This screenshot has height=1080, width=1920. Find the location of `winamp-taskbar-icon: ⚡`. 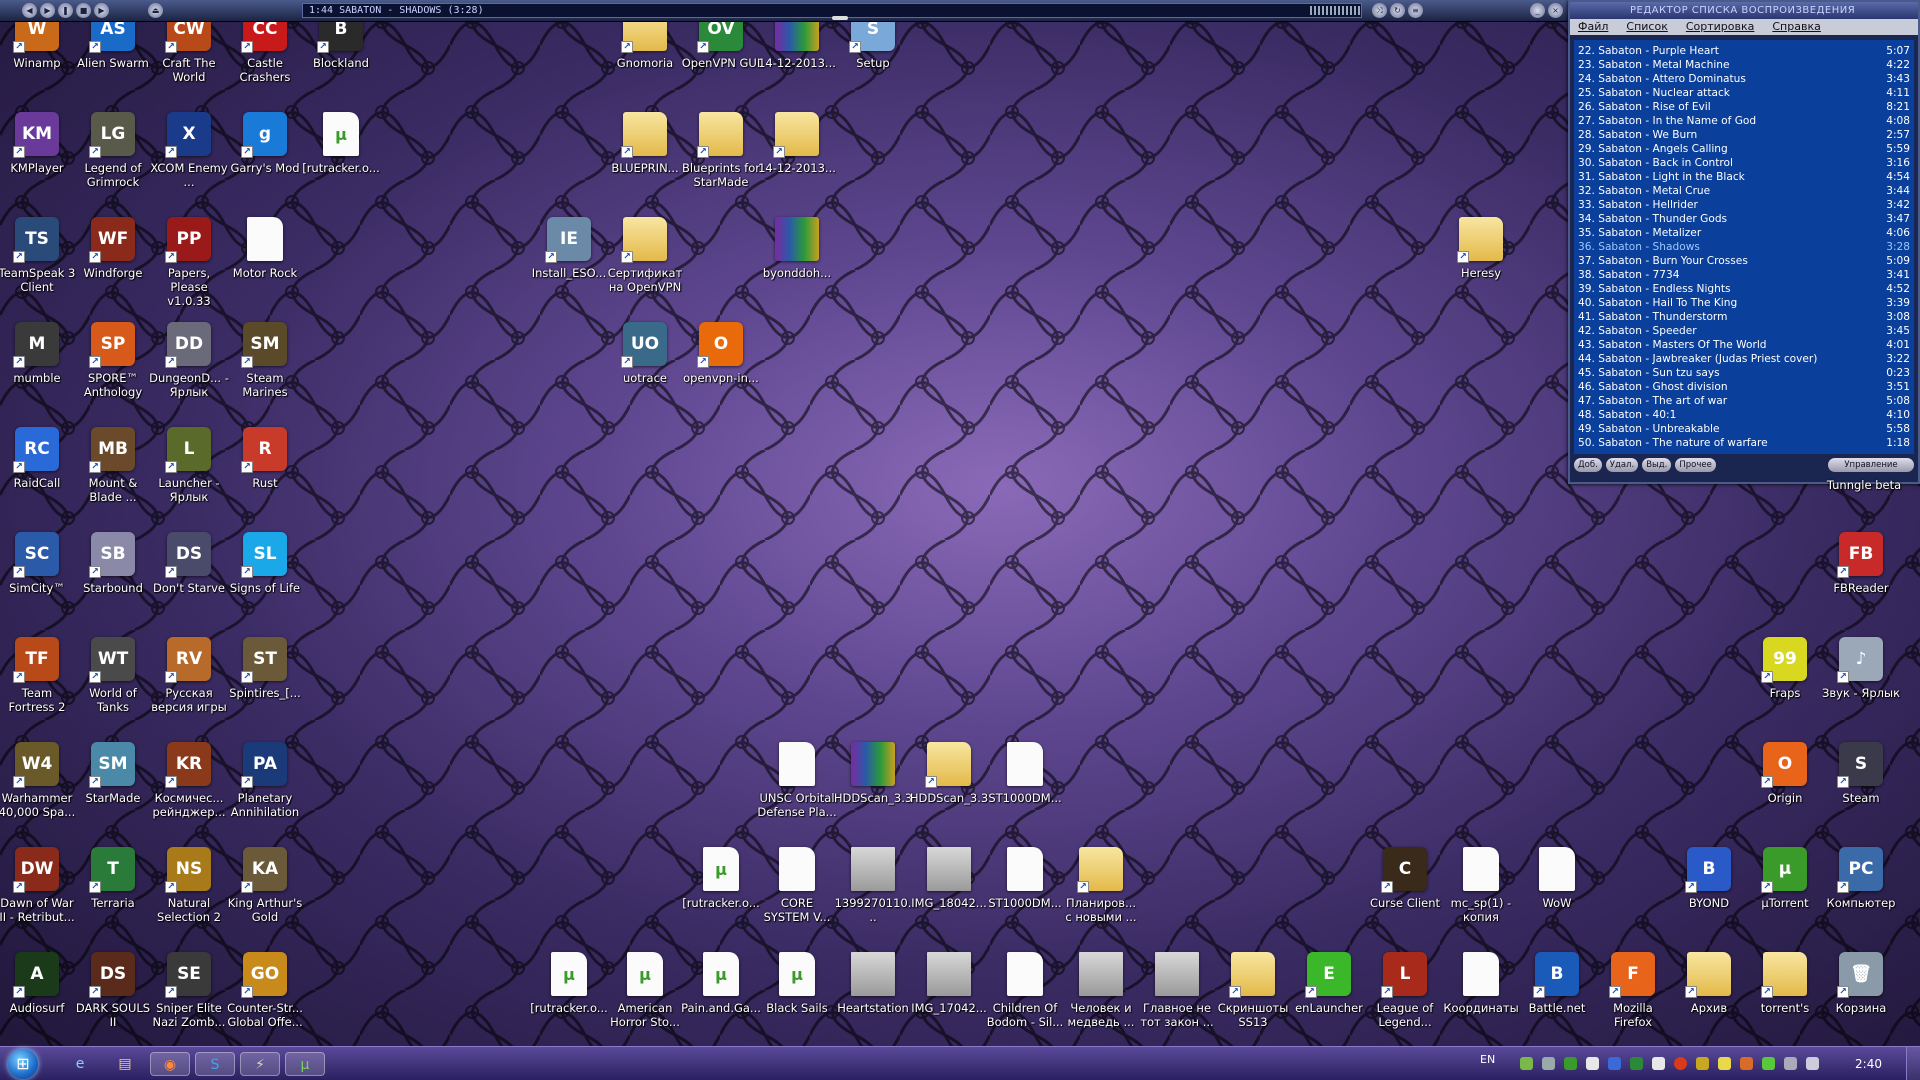

winamp-taskbar-icon: ⚡ is located at coordinates (260, 1064).